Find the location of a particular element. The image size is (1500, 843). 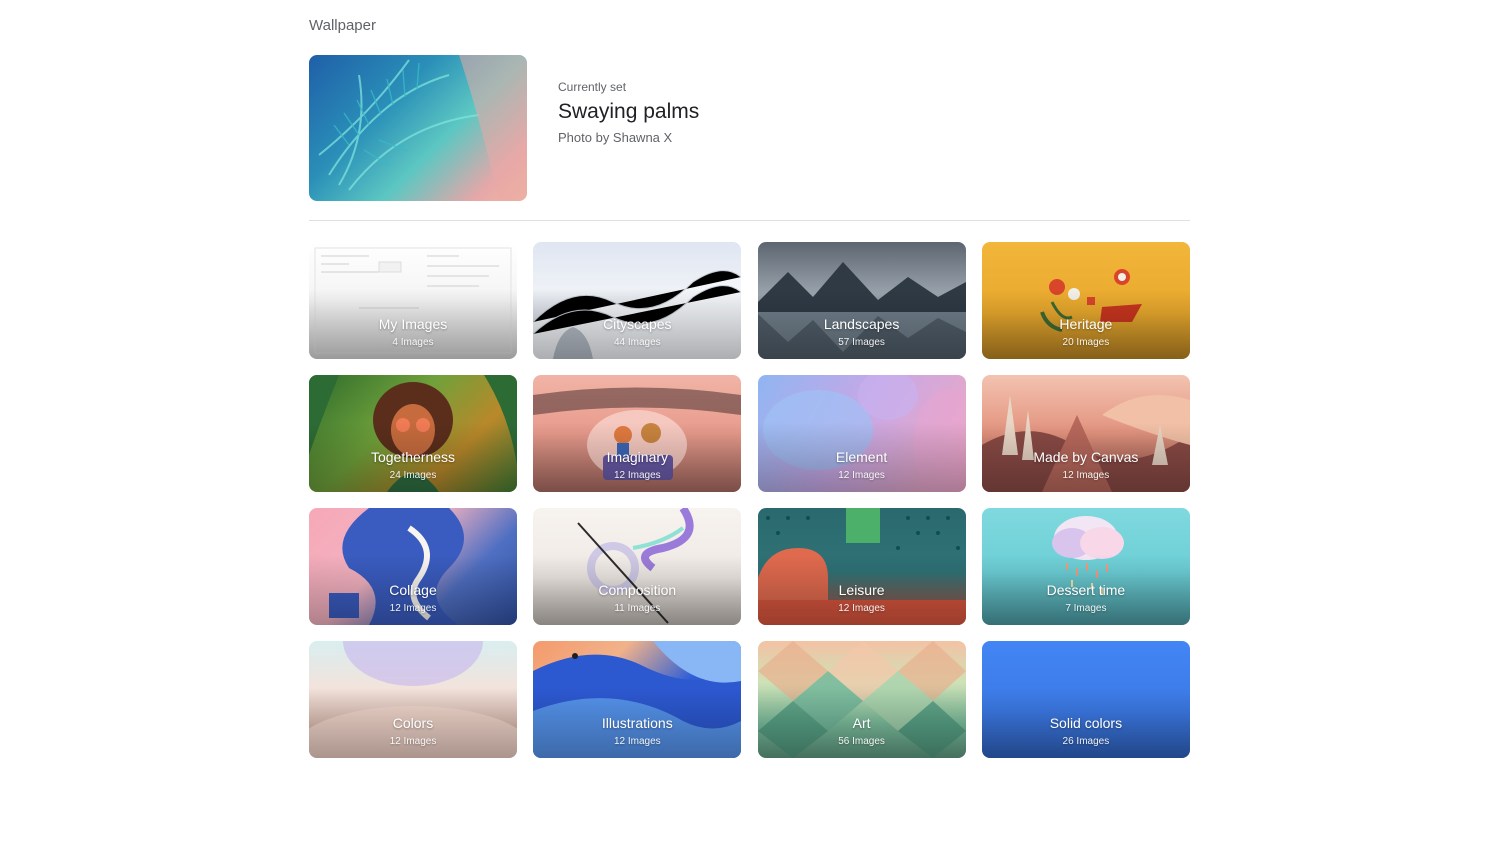

current-wallpaper-name: Swaying palms is located at coordinates (629, 111).